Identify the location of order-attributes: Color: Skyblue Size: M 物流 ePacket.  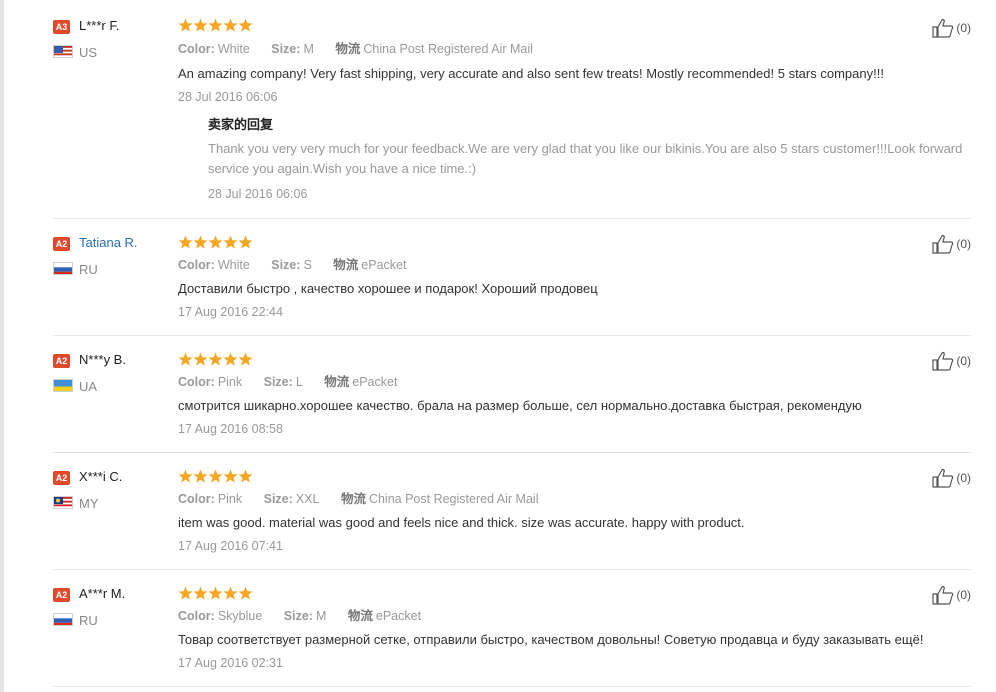
(299, 616).